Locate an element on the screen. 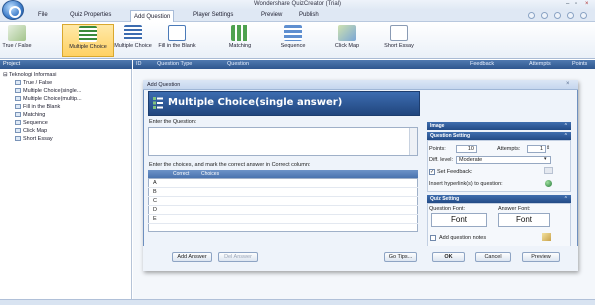 Image resolution: width=595 pixels, height=305 pixels. ribbon-click-map-button: Click Map is located at coordinates (347, 40).